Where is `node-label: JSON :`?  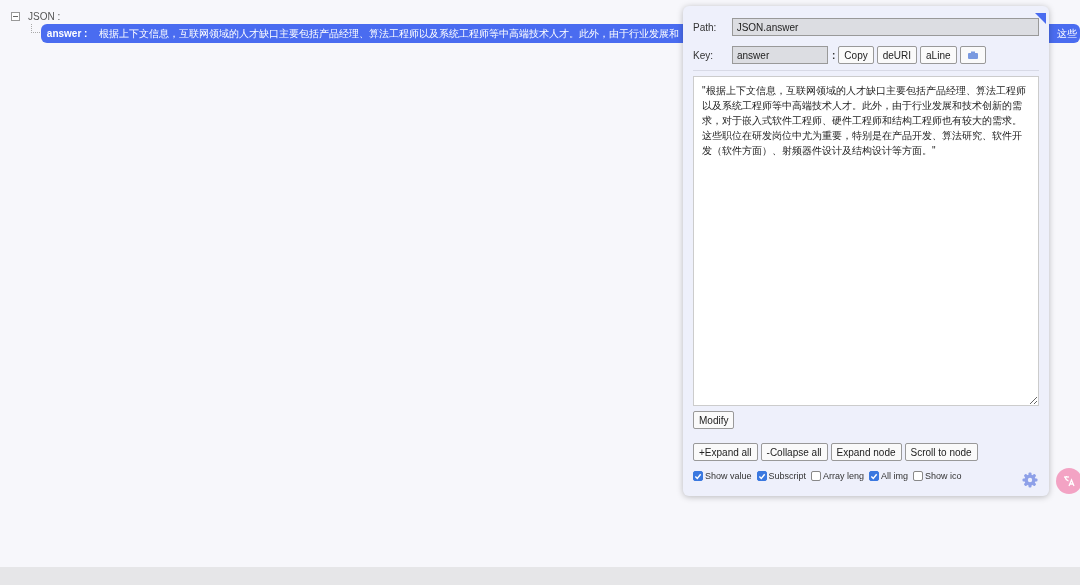
node-label: JSON : is located at coordinates (44, 16).